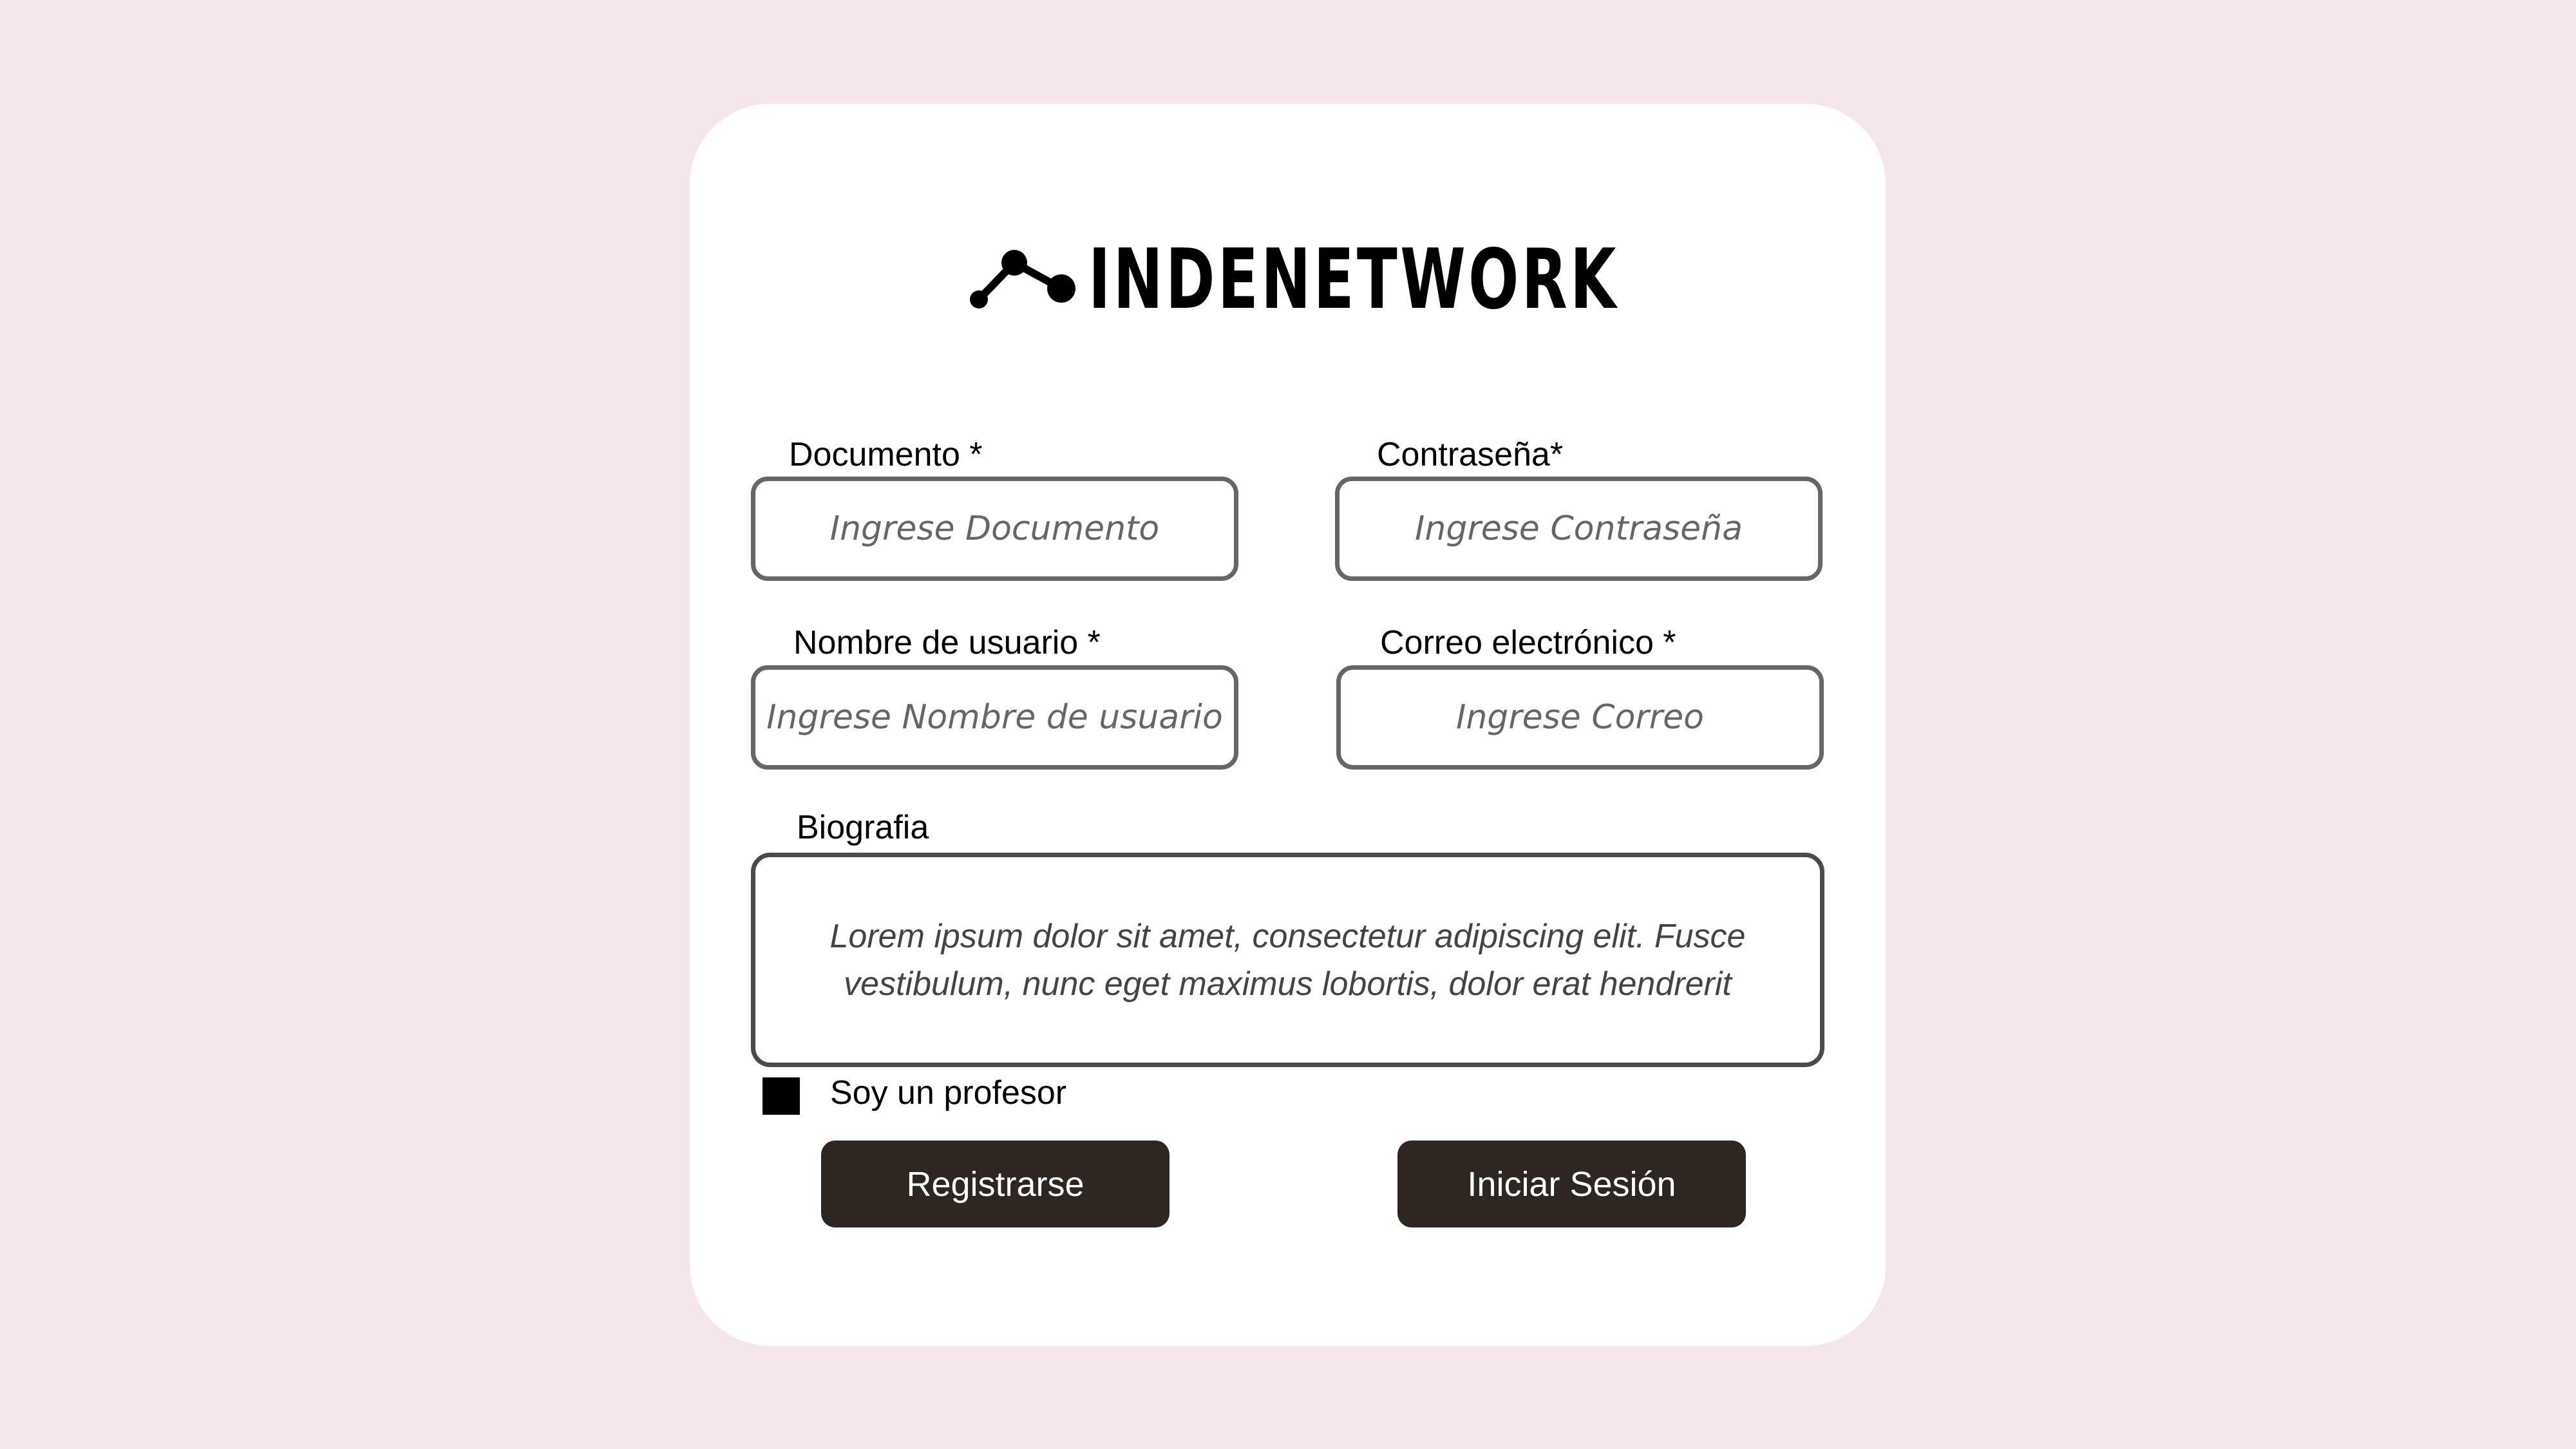 This screenshot has width=2576, height=1449. Describe the element at coordinates (1022, 279) in the screenshot. I see `network-nodes-icon` at that location.